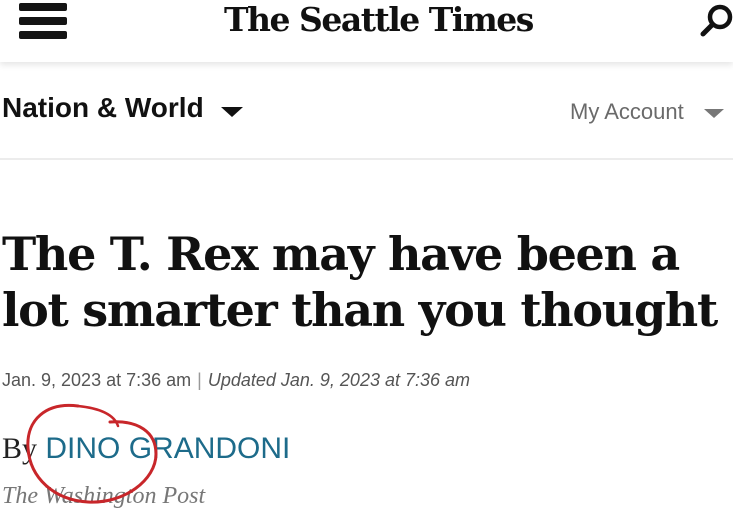 This screenshot has height=526, width=733. Describe the element at coordinates (627, 112) in the screenshot. I see `my-account-link: My Account` at that location.